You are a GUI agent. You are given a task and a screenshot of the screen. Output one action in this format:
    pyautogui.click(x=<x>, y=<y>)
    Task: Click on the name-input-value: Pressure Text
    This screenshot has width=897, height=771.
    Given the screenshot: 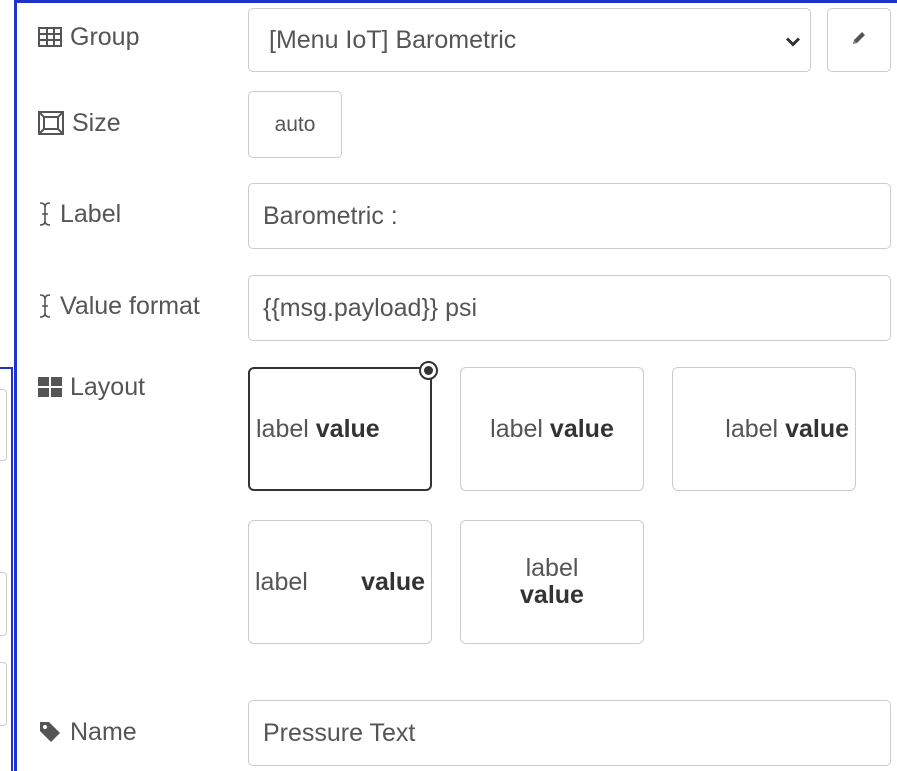 What is the action you would take?
    pyautogui.click(x=339, y=732)
    